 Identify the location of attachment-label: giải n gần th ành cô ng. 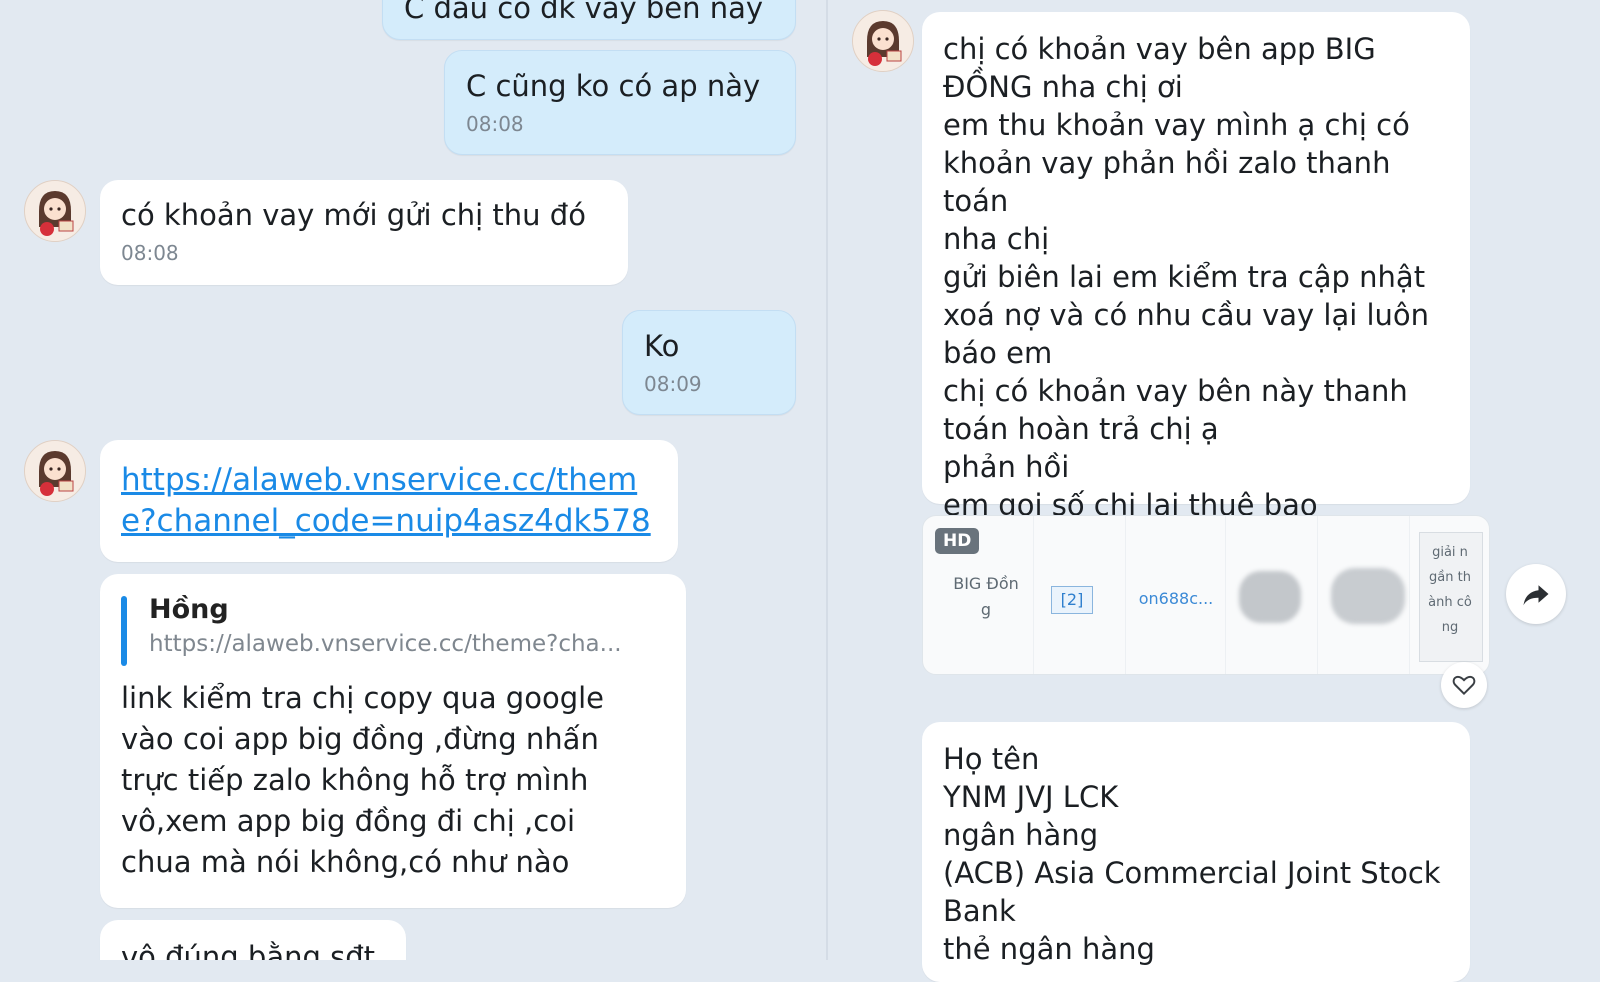
(1450, 590).